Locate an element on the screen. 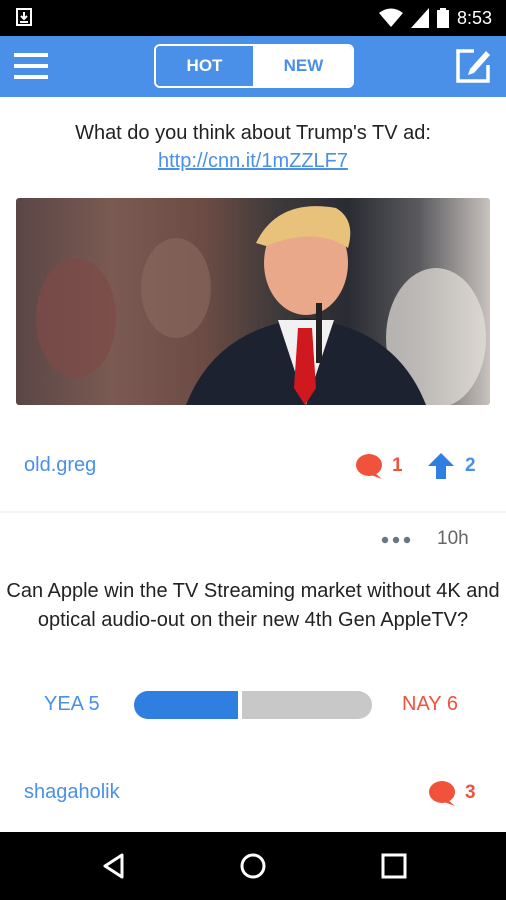 The image size is (506, 900). download-notification-icon is located at coordinates (24, 17).